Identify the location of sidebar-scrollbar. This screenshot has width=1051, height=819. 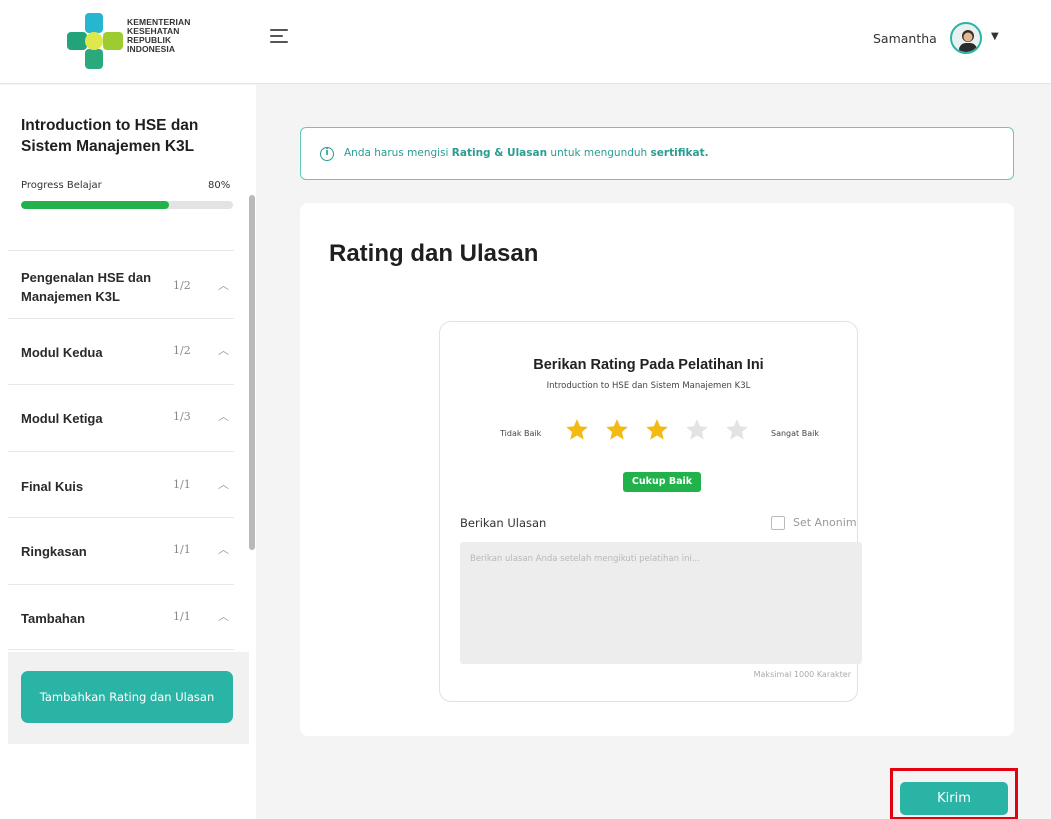
(252, 372).